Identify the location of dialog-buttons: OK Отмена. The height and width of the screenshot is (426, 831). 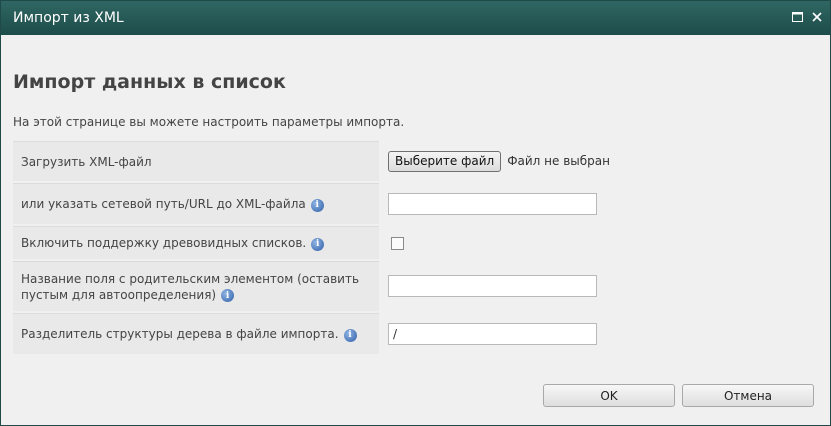
(678, 395).